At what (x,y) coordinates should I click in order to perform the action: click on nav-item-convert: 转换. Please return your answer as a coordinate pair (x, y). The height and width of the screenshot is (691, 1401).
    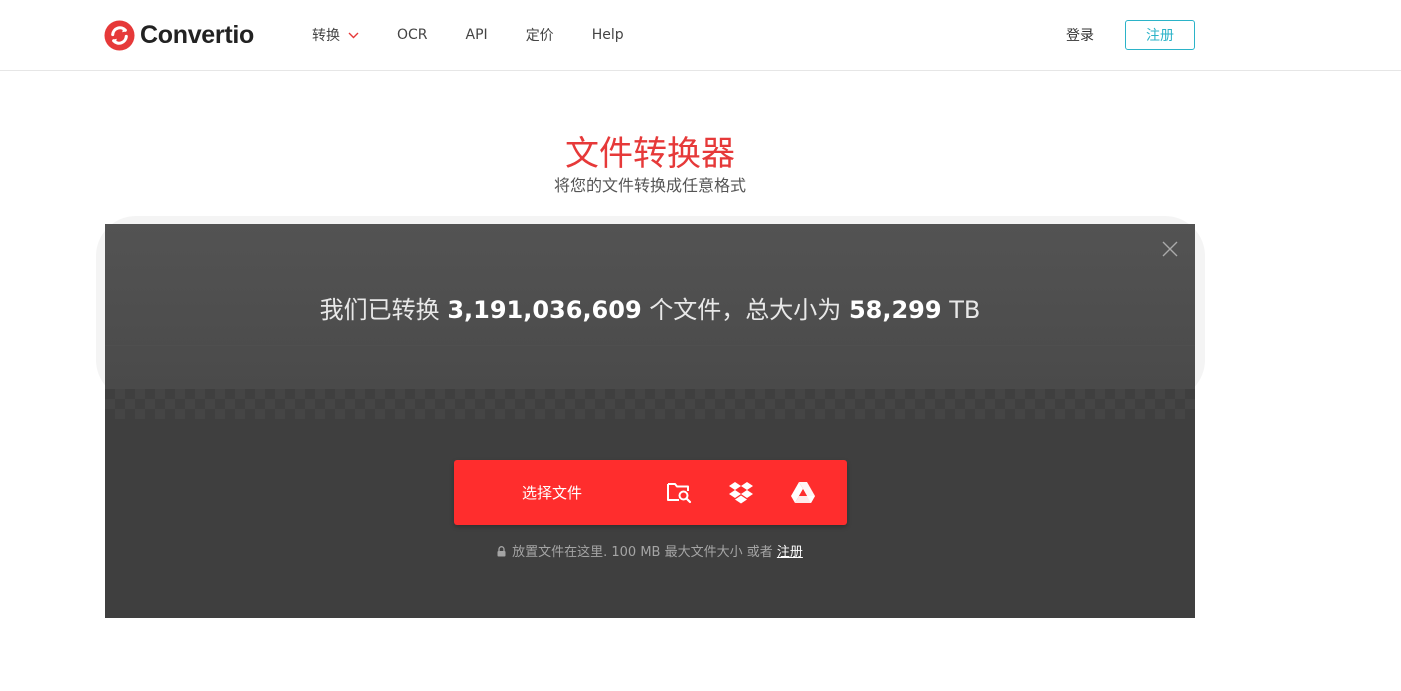
    Looking at the image, I should click on (335, 35).